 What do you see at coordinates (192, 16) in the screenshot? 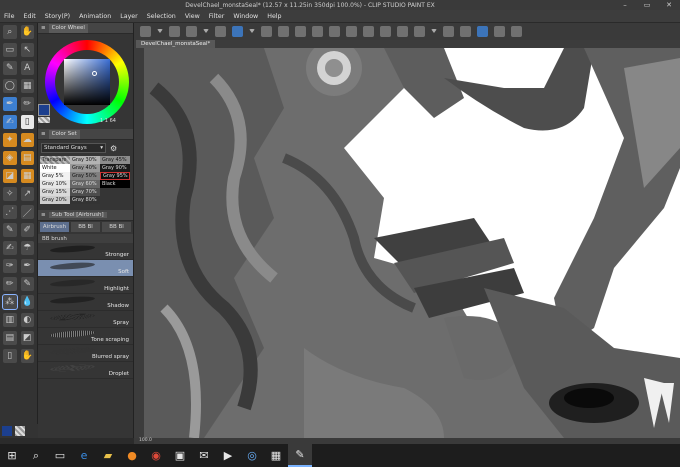
I see `menu-view: View` at bounding box center [192, 16].